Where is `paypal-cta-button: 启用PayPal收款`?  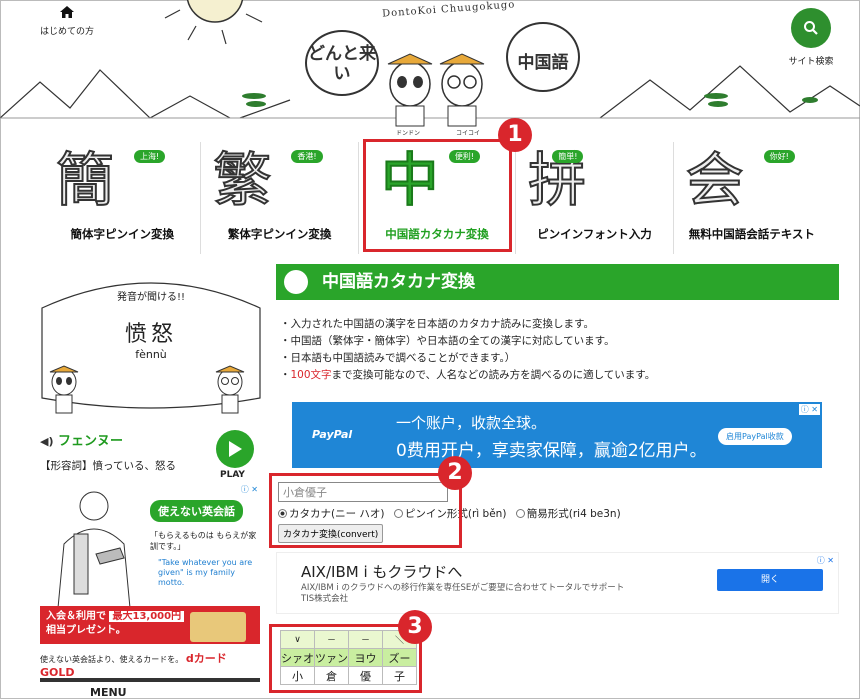
paypal-cta-button: 启用PayPal收款 is located at coordinates (755, 436).